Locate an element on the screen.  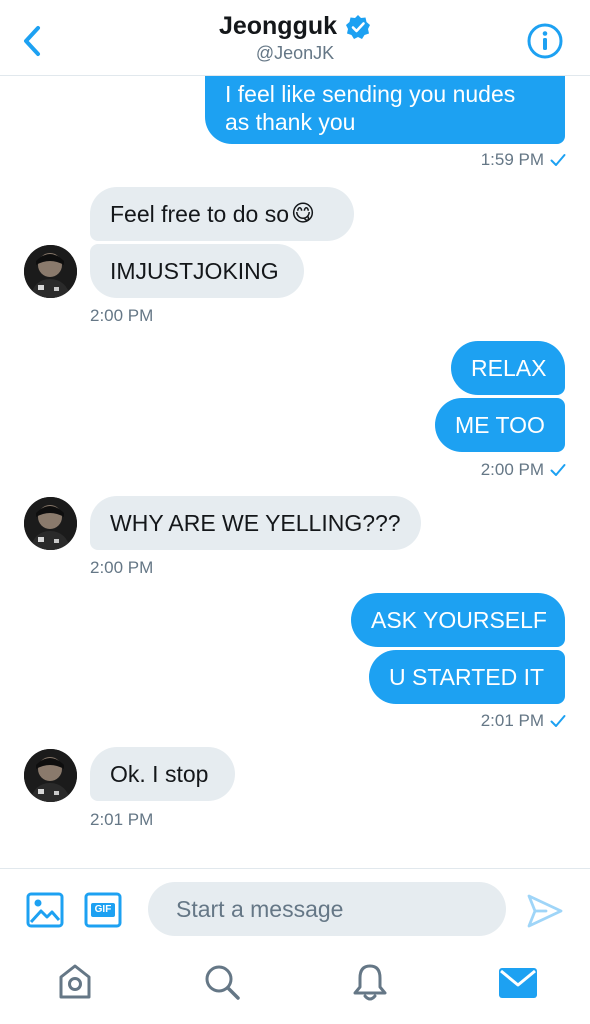
gif-button: GIF is located at coordinates (103, 910).